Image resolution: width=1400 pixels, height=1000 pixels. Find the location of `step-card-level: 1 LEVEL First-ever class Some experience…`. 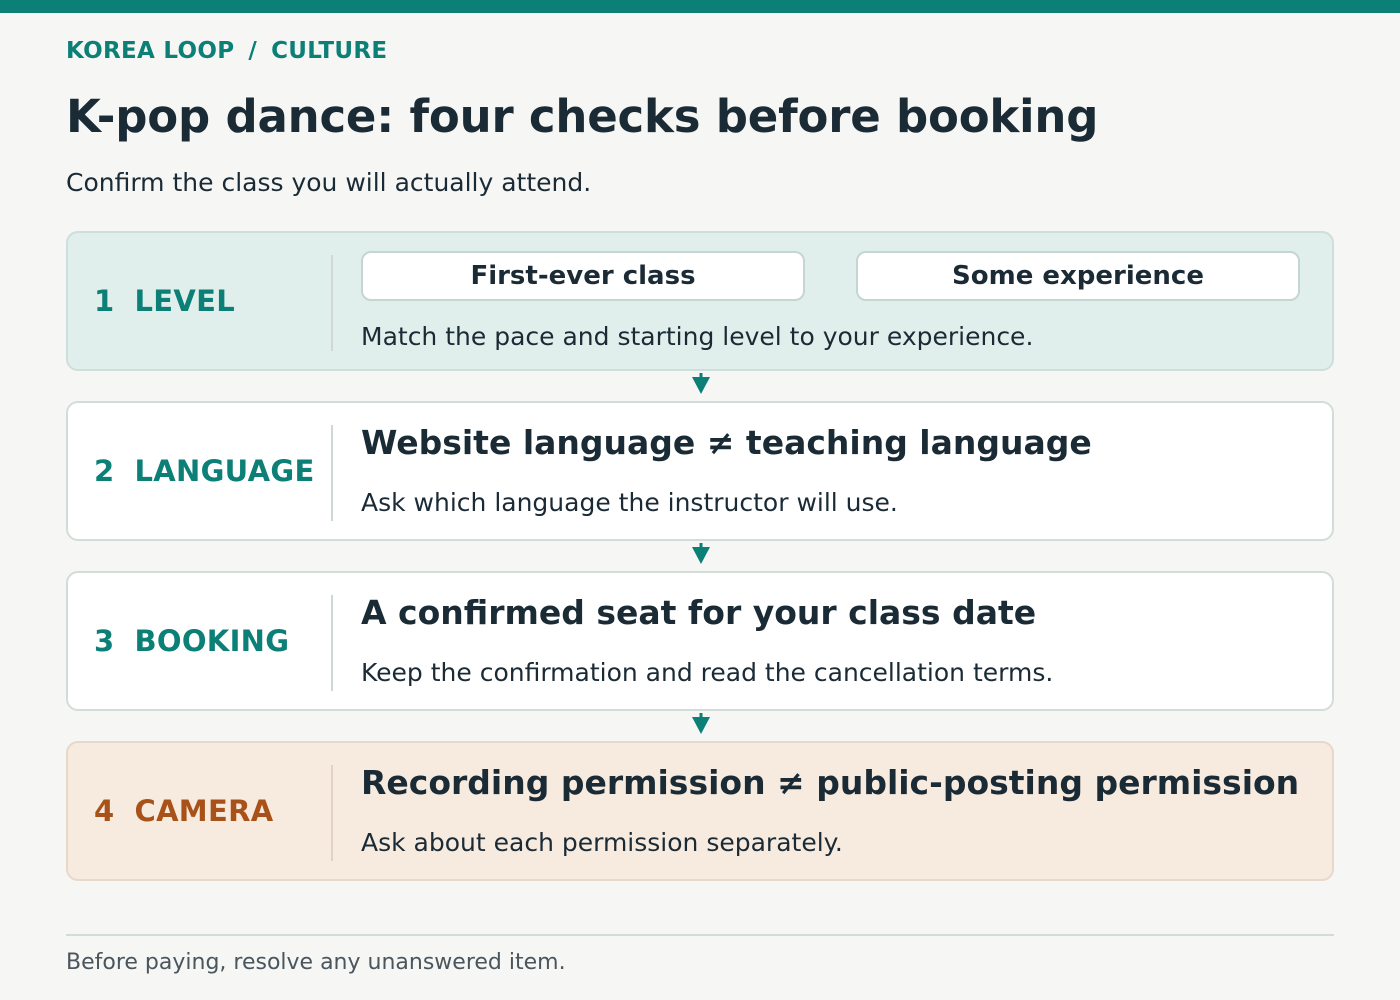

step-card-level: 1 LEVEL First-ever class Some experience… is located at coordinates (700, 301).